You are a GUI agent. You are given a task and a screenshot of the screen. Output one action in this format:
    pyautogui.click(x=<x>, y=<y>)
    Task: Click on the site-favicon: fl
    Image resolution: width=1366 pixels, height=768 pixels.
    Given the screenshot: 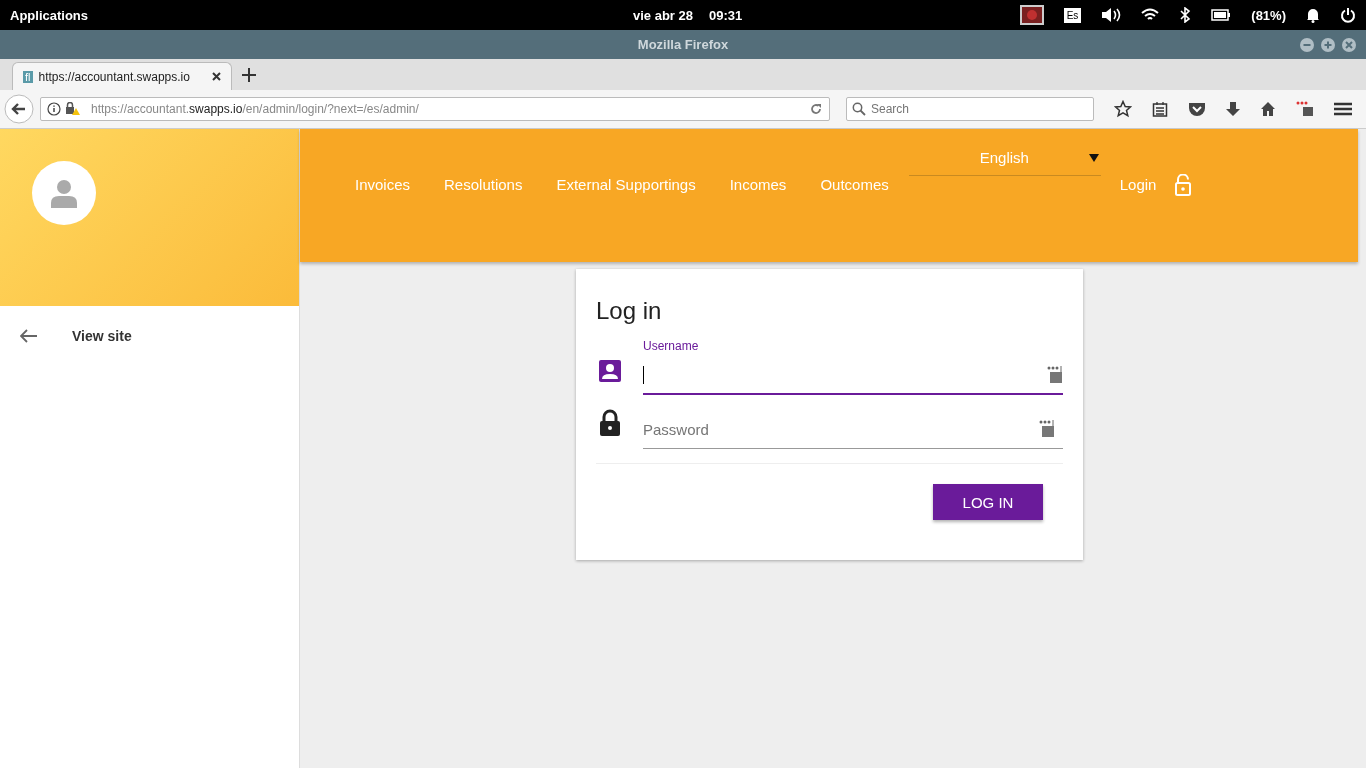 What is the action you would take?
    pyautogui.click(x=28, y=76)
    